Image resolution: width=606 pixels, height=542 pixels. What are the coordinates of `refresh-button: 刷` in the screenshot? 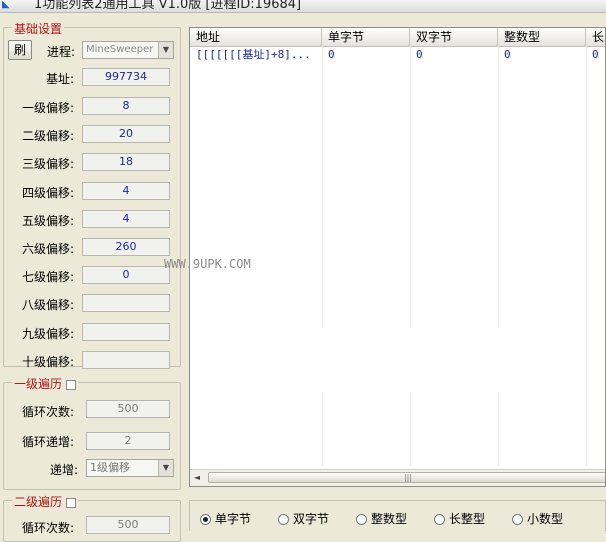 It's located at (20, 50).